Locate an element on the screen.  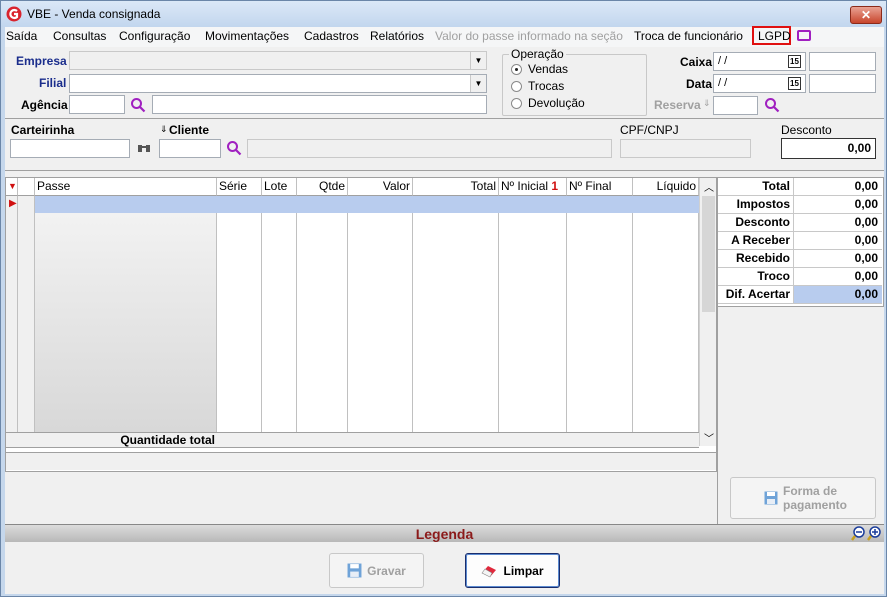
table-row is located at coordinates (367, 204).